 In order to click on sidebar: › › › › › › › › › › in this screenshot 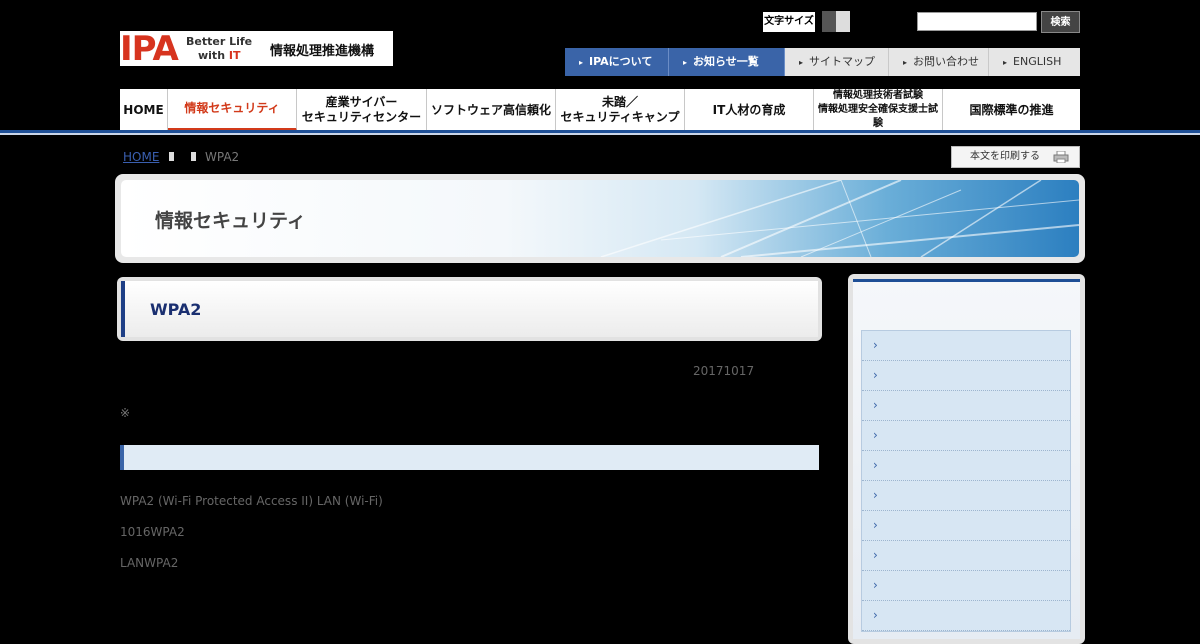, I will do `click(966, 459)`.